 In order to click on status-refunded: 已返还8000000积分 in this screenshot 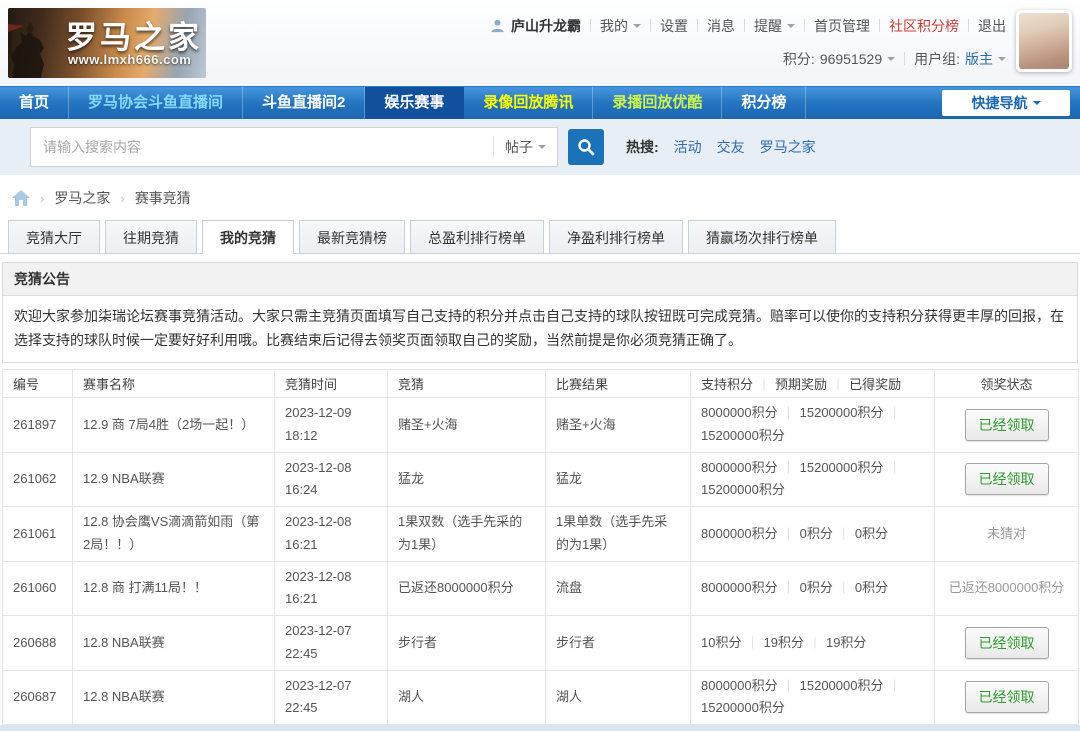, I will do `click(1006, 588)`.